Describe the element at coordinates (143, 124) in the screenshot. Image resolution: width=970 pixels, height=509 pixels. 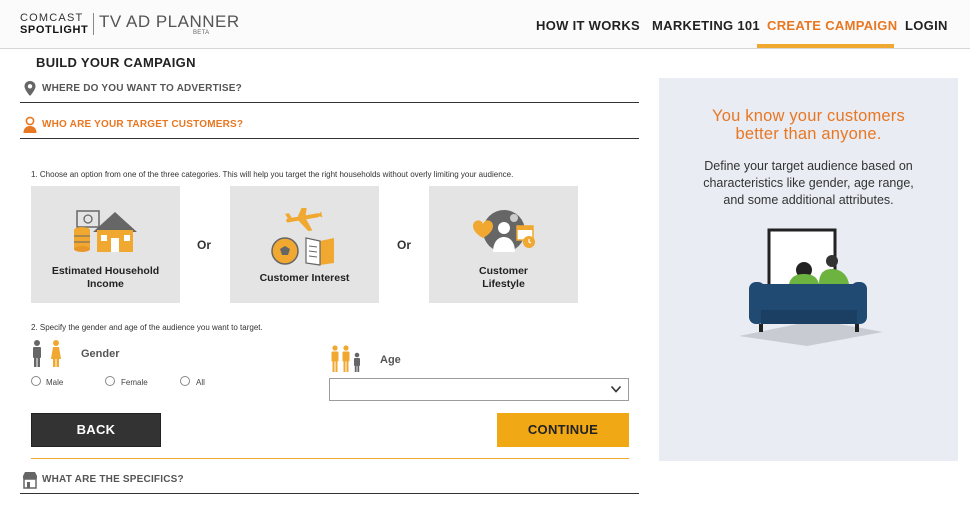
I see `section-who-label: WHO ARE YOUR TARGET CUSTOMERS?` at that location.